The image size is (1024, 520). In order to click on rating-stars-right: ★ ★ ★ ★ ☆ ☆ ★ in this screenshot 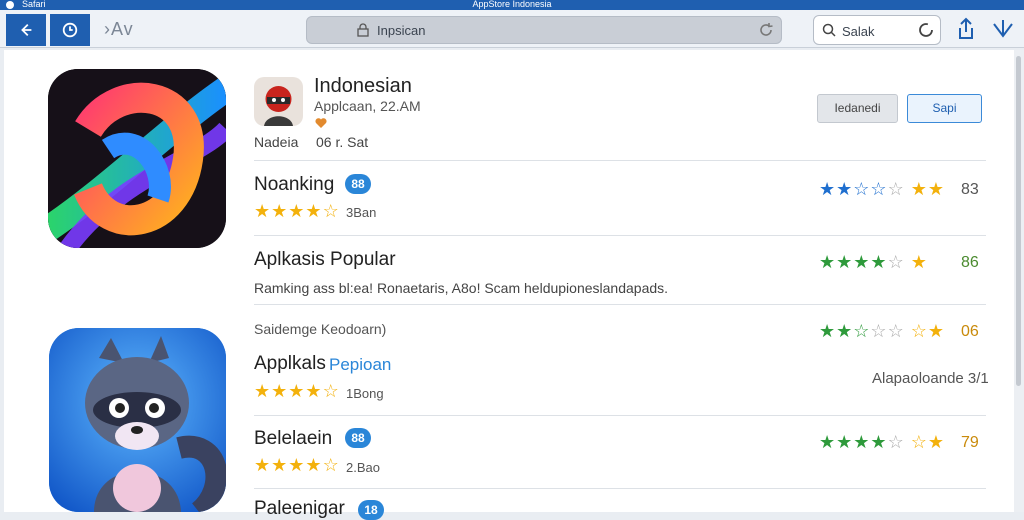, I will do `click(881, 442)`.